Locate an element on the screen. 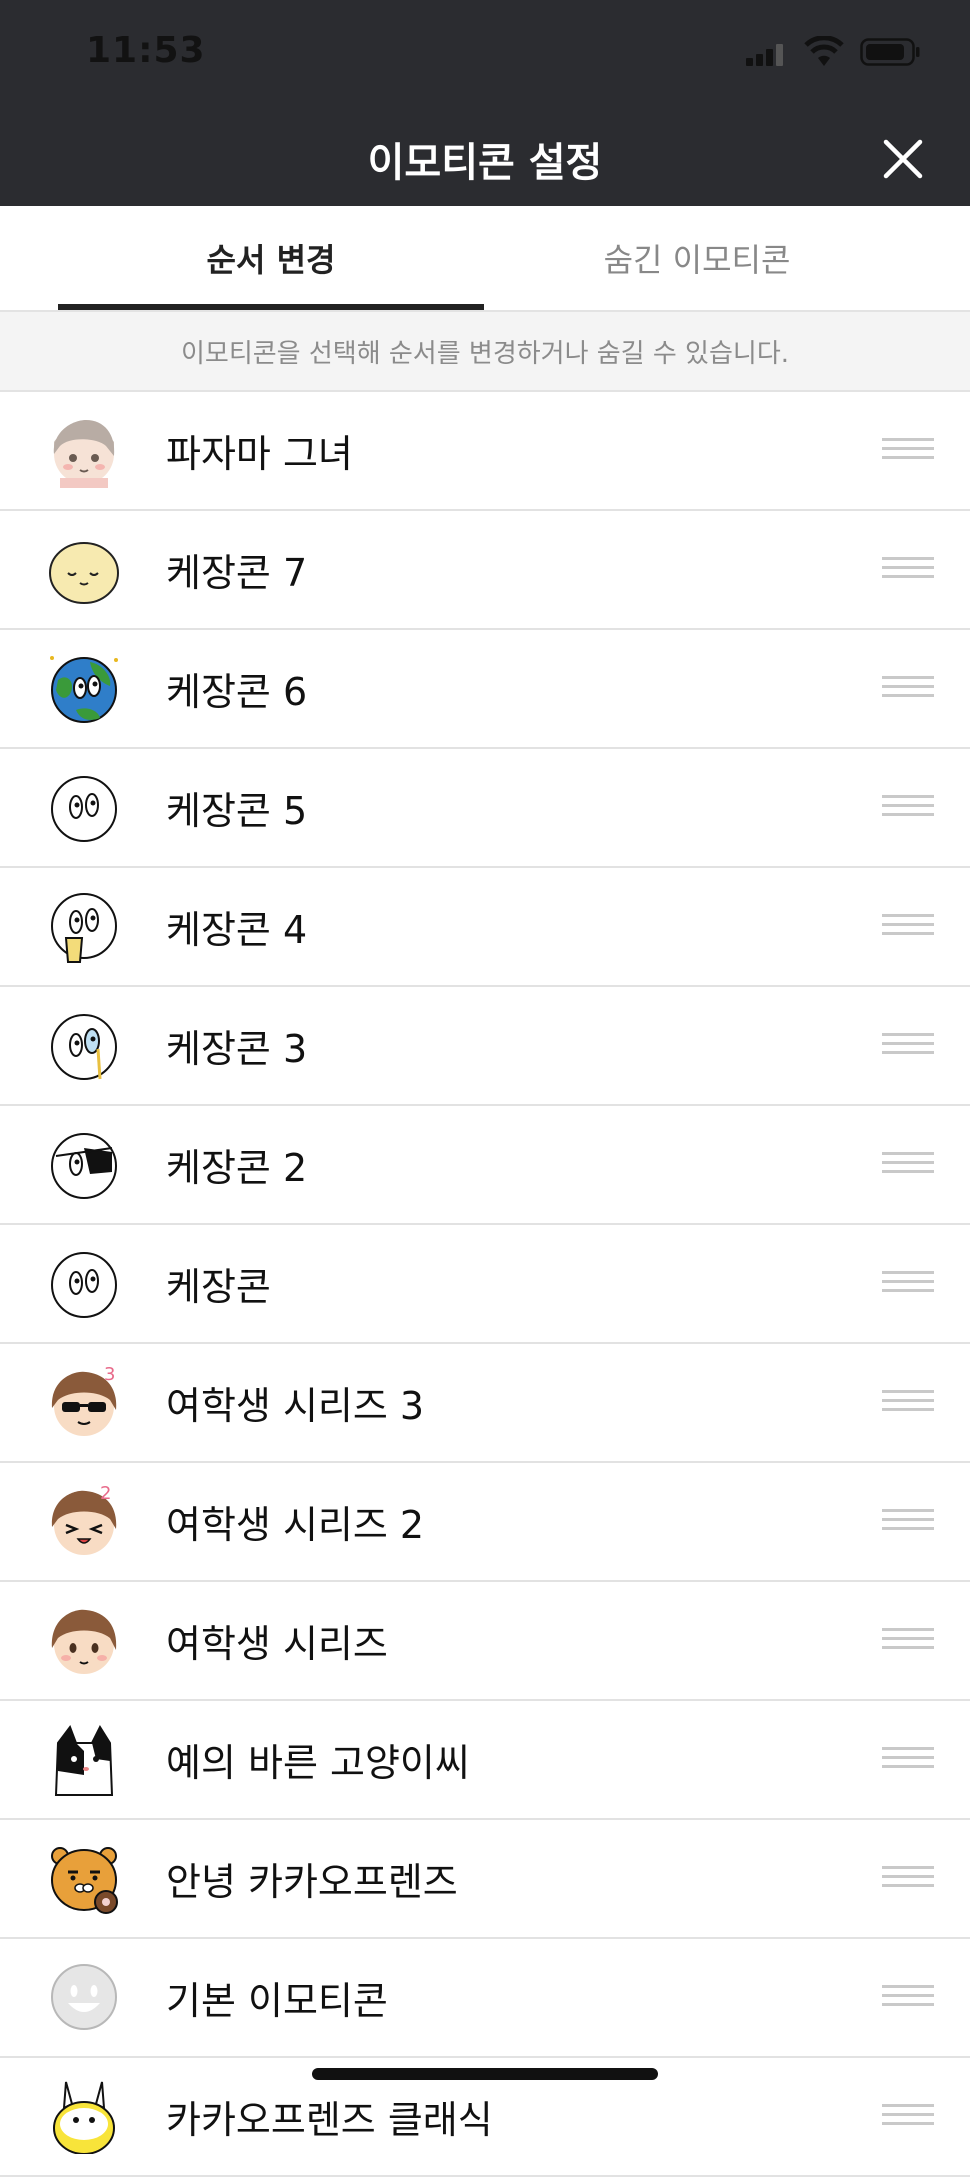  emoticon-row: 케장콘 5 is located at coordinates (485, 808).